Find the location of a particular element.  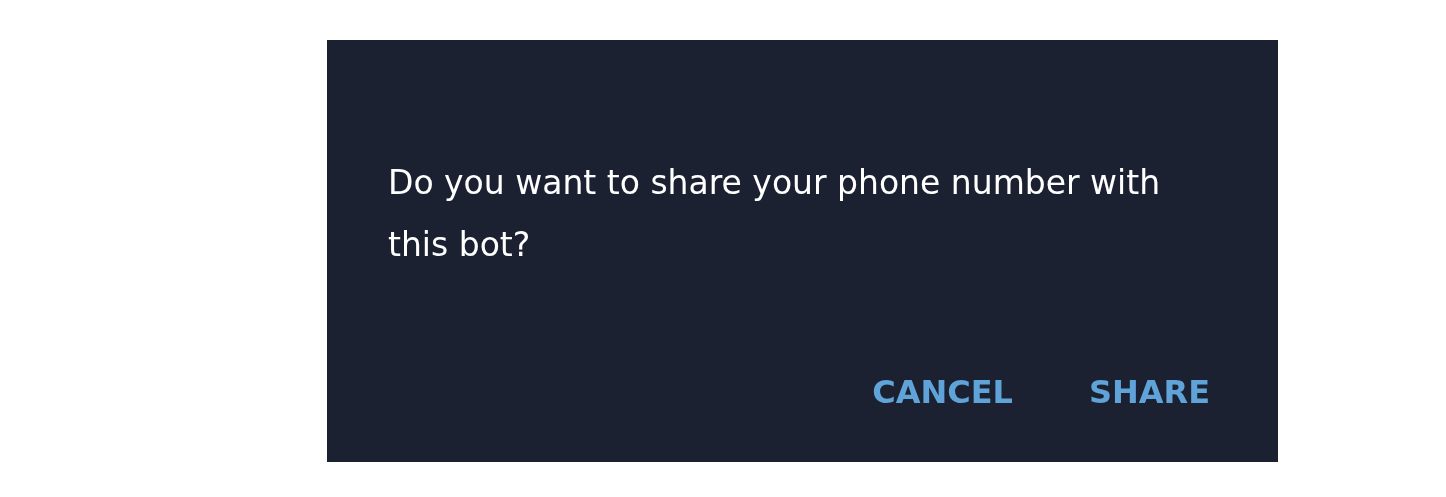

cancel-button: CANCEL is located at coordinates (942, 392).